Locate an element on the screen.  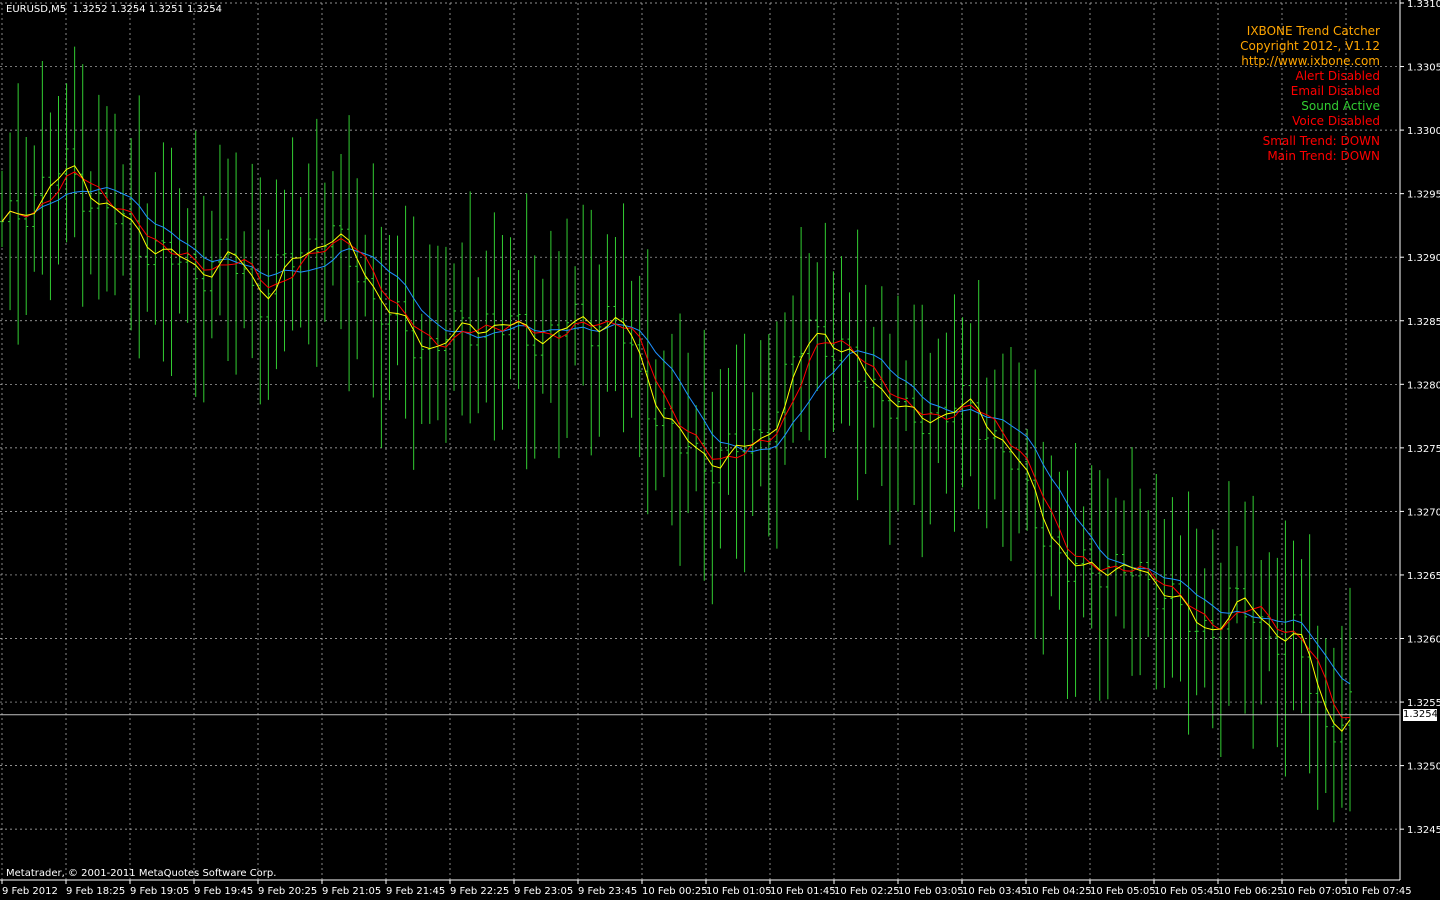
y-tick-label: 1.3245 is located at coordinates (1423, 830).